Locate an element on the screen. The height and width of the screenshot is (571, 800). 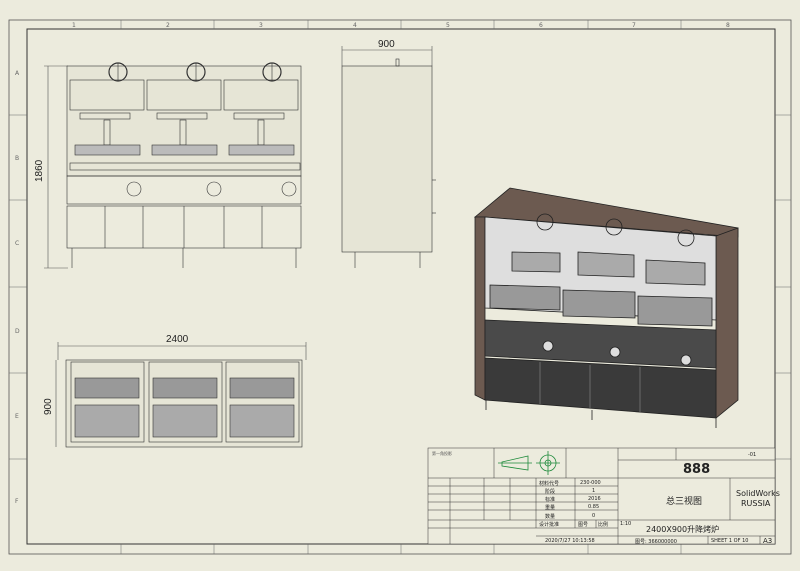
zone-row-f: F is located at coordinates (17, 501).